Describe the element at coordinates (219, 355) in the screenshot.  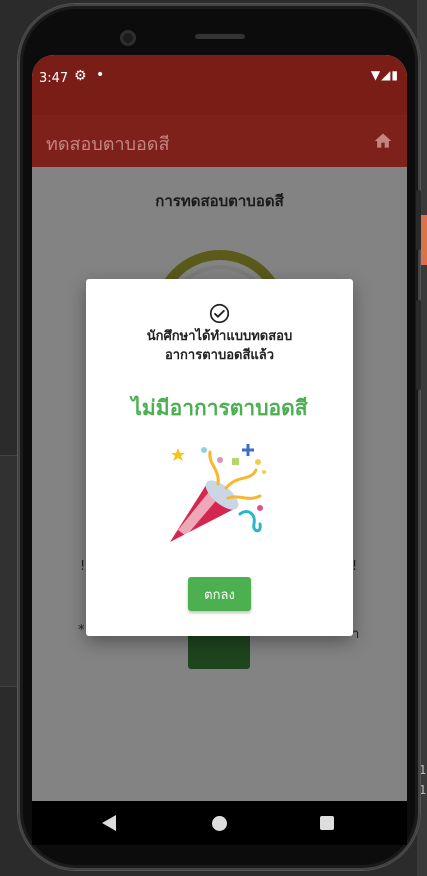
I see `dialog-message-line: อาการตาบอดสีแล้ว` at that location.